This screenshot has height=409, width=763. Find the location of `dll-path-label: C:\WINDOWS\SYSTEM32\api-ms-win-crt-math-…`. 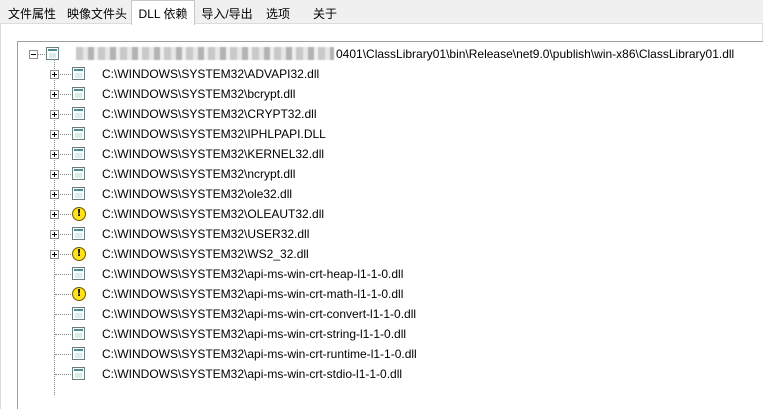

dll-path-label: C:\WINDOWS\SYSTEM32\api-ms-win-crt-math-… is located at coordinates (253, 294).